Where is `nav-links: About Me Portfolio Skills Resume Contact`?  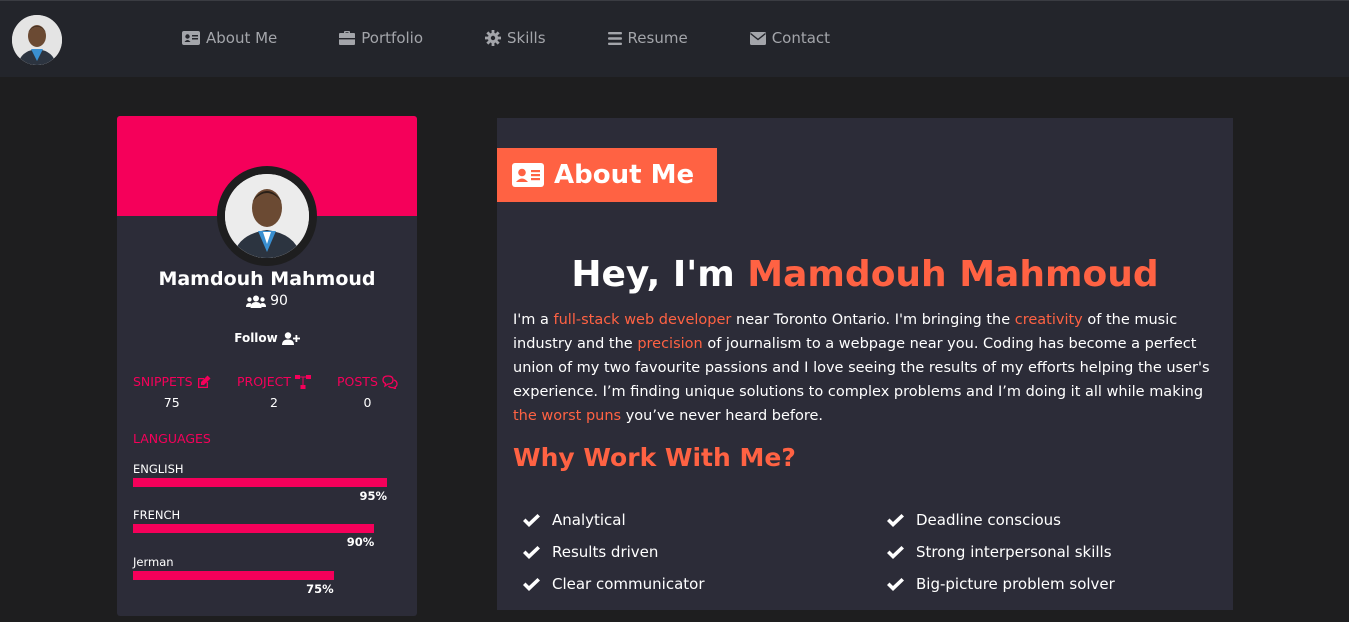
nav-links: About Me Portfolio Skills Resume Contact is located at coordinates (537, 38).